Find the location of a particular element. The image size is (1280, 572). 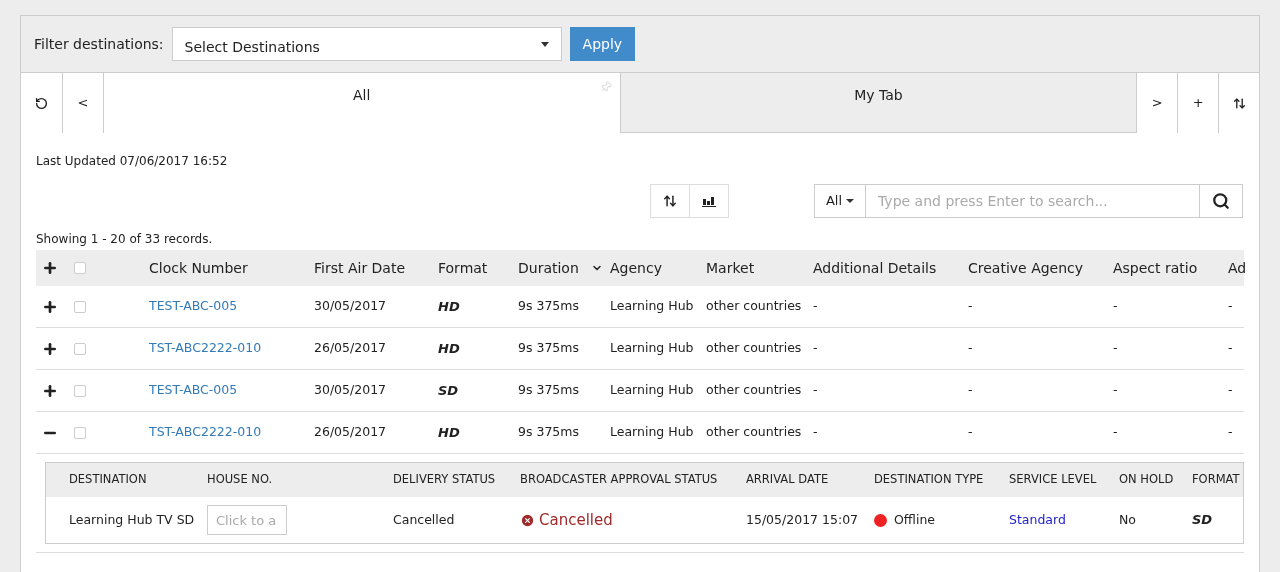

details-cell-text: Cancelled is located at coordinates (424, 519).